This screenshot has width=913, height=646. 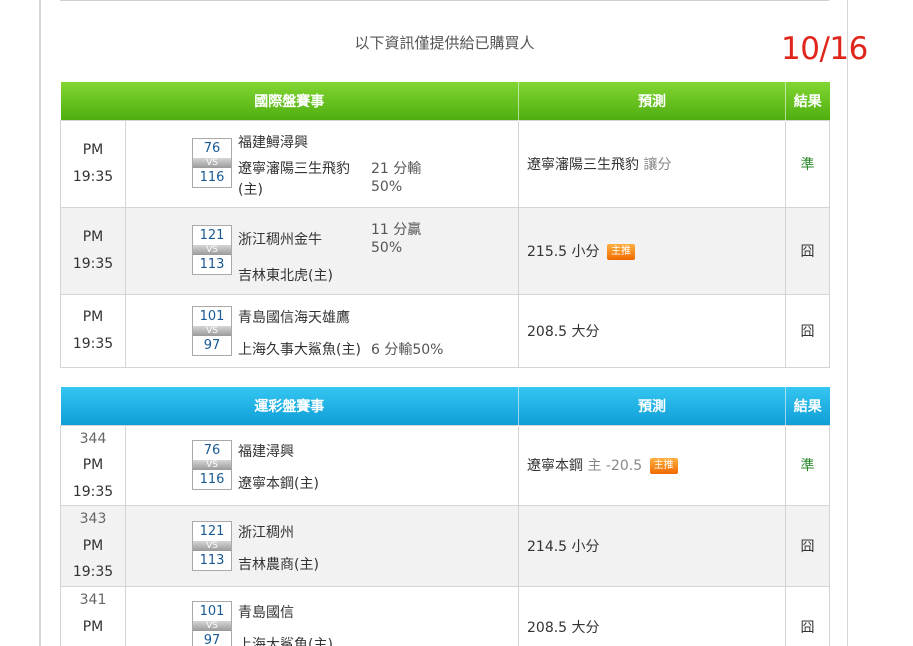 I want to click on intl-header-row: 國際盤賽事 預測 結果, so click(x=445, y=101).